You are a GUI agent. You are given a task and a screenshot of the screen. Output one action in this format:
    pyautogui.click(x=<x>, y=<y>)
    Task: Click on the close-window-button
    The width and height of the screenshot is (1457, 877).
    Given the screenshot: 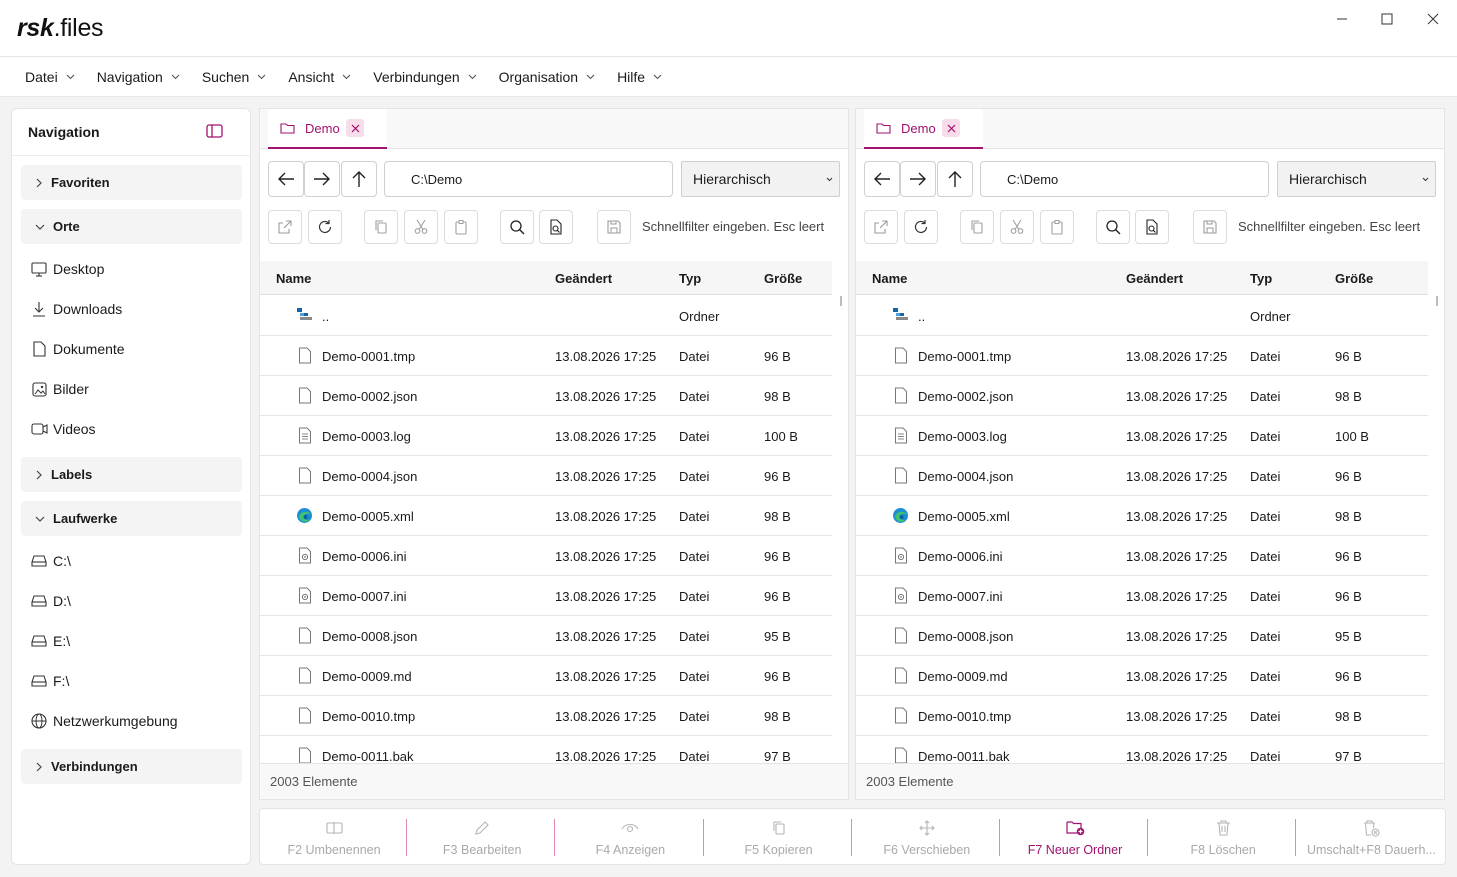 What is the action you would take?
    pyautogui.click(x=1433, y=19)
    